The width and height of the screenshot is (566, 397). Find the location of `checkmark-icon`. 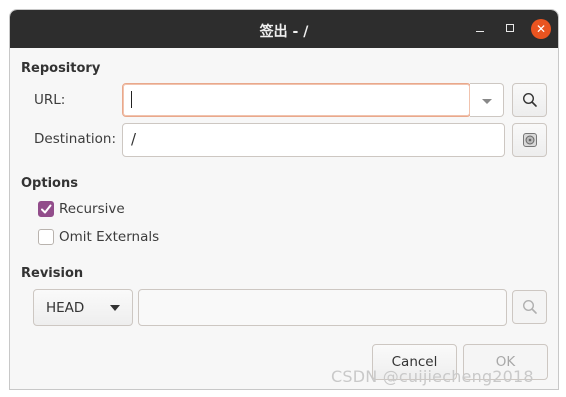

checkmark-icon is located at coordinates (46, 209).